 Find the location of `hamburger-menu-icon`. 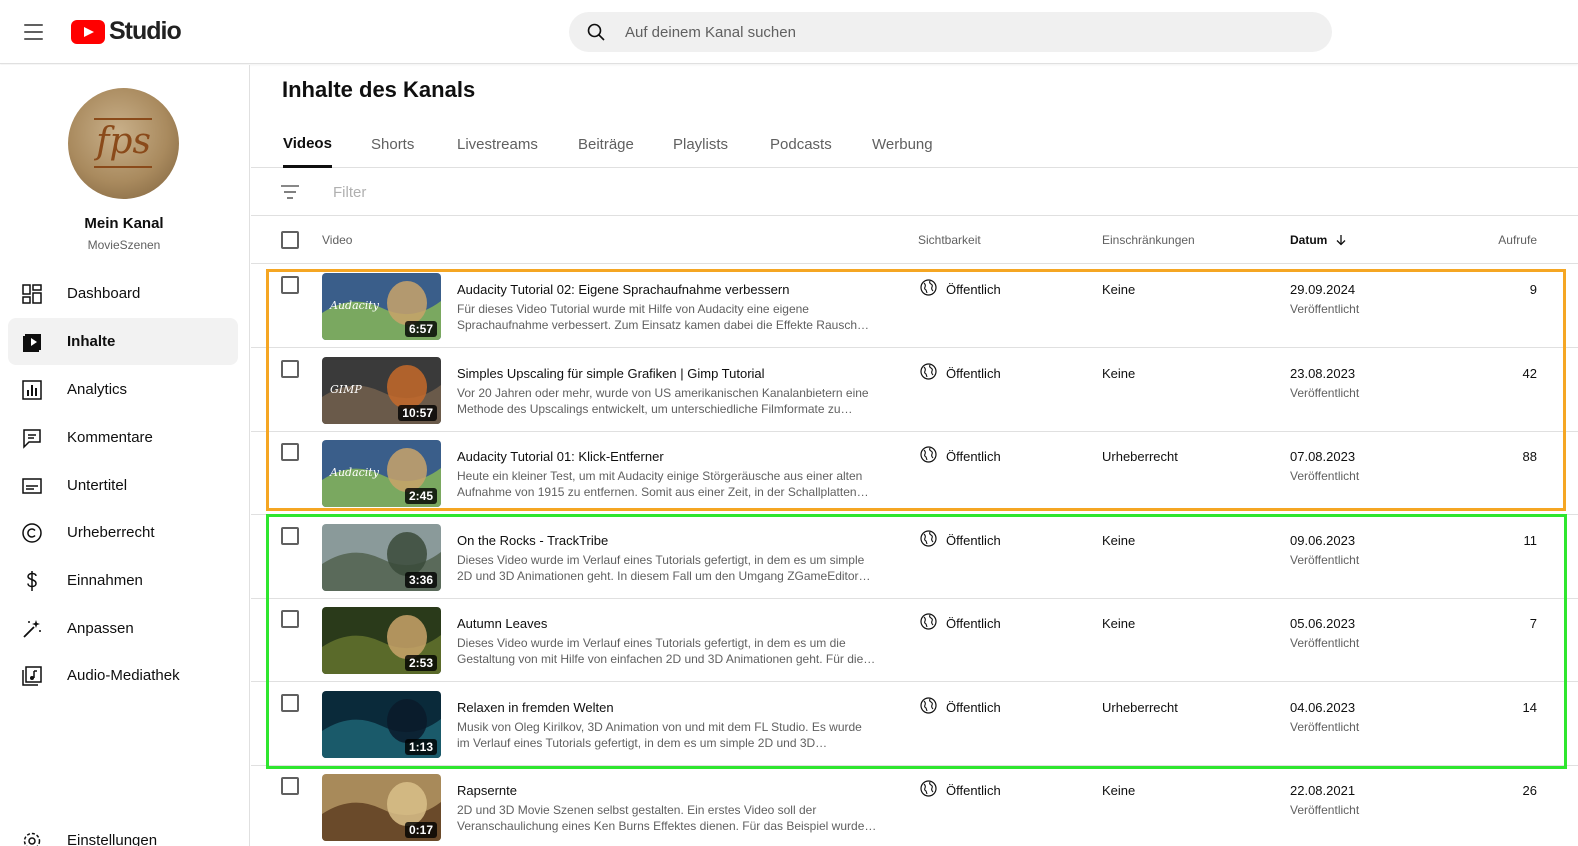

hamburger-menu-icon is located at coordinates (34, 32).